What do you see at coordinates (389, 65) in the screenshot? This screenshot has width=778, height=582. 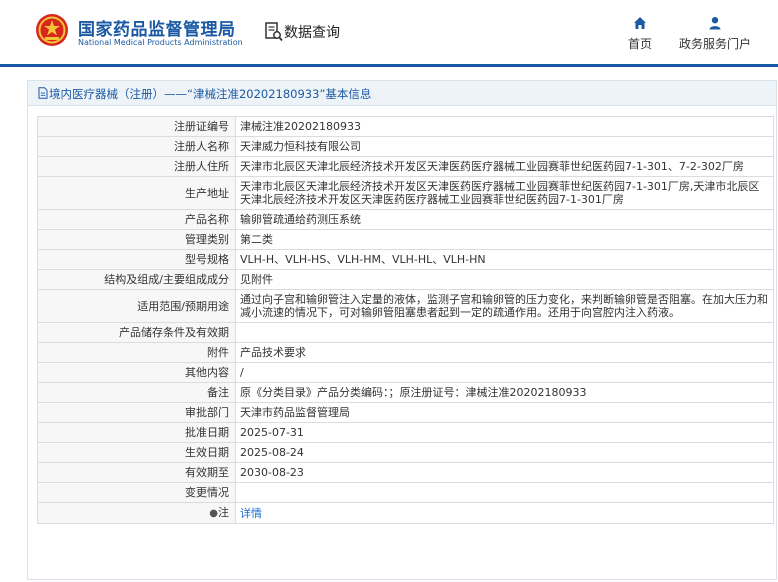 I see `header-divider` at bounding box center [389, 65].